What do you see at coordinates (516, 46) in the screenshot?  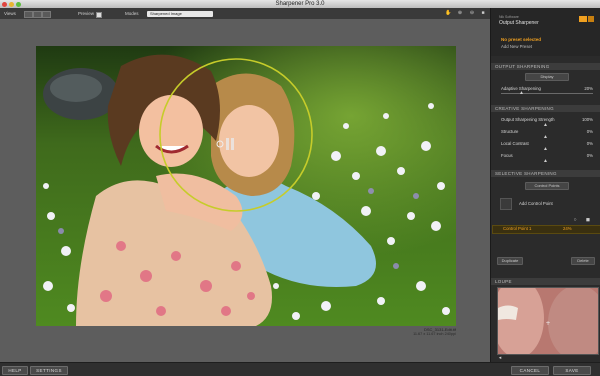 I see `add-preset-link: Add New Preset` at bounding box center [516, 46].